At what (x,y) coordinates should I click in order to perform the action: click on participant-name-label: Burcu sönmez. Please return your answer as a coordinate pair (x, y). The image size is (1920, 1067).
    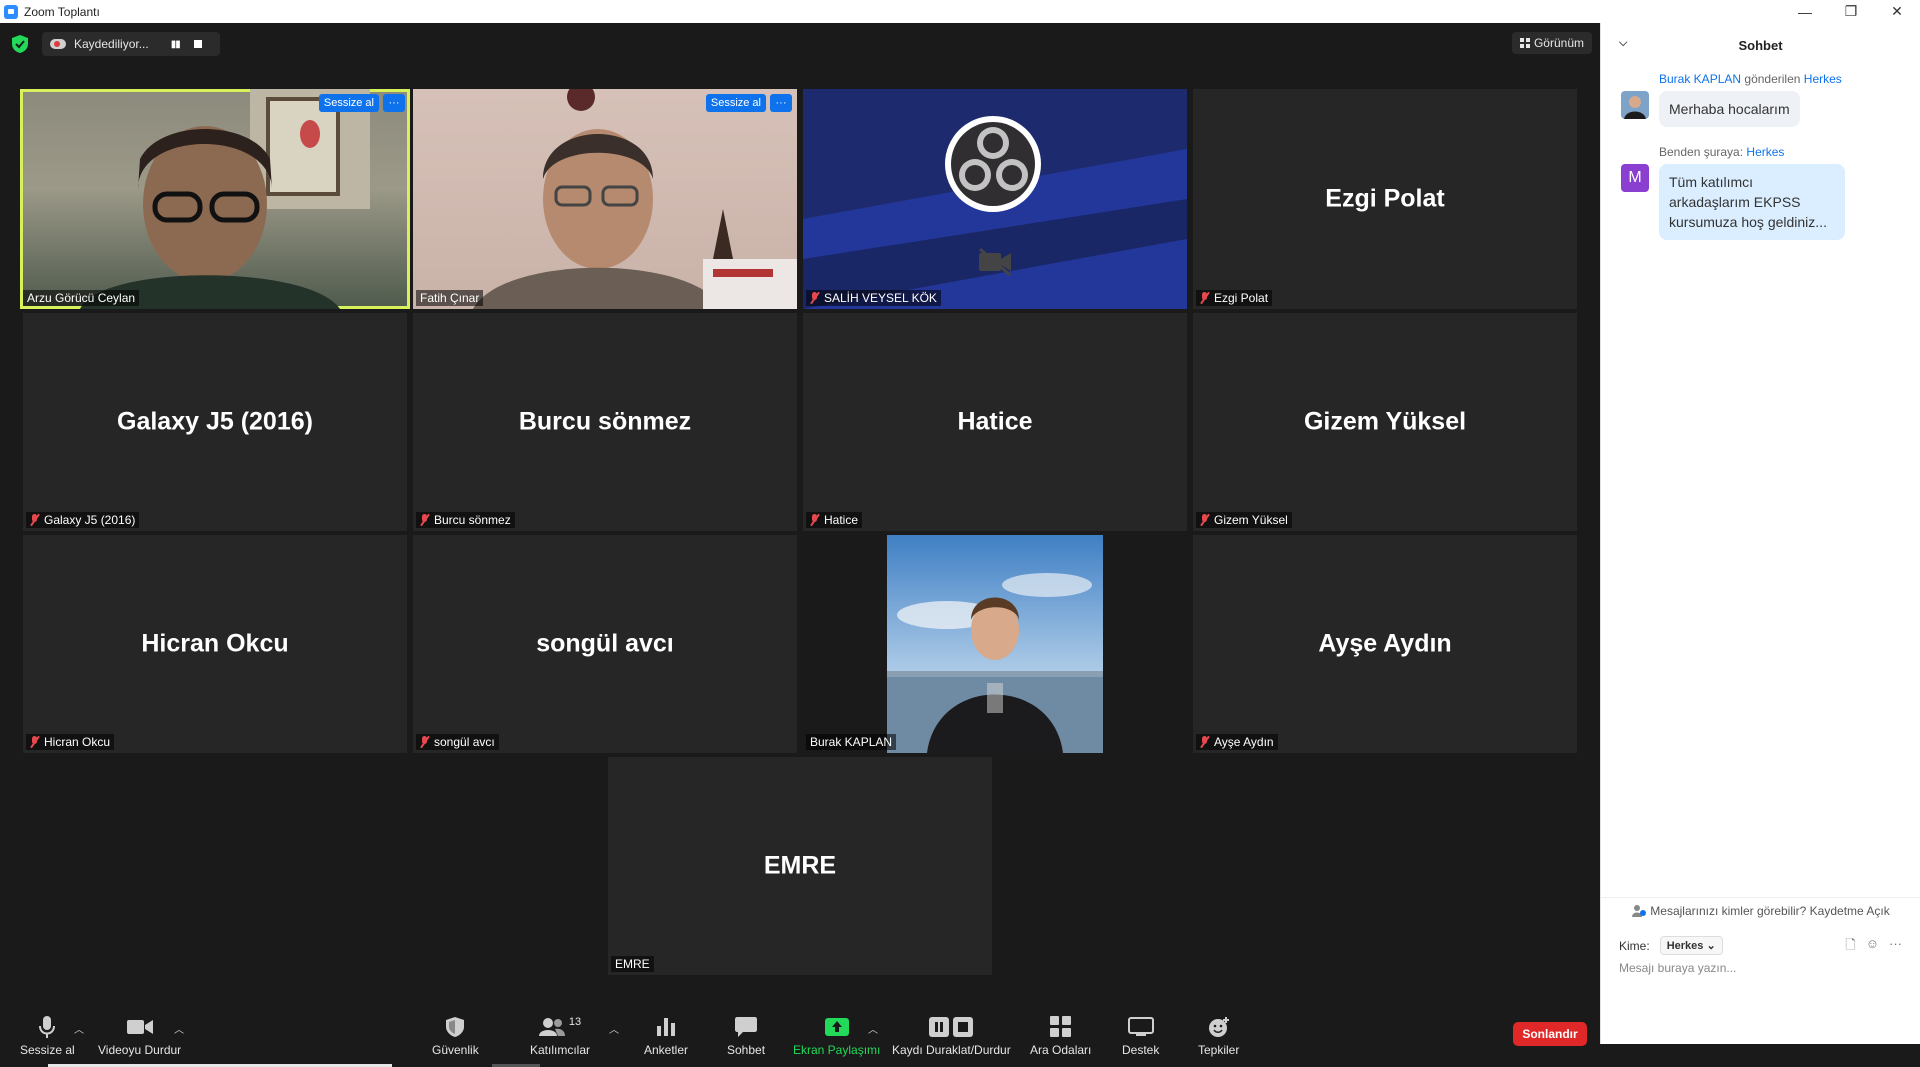
    Looking at the image, I should click on (465, 520).